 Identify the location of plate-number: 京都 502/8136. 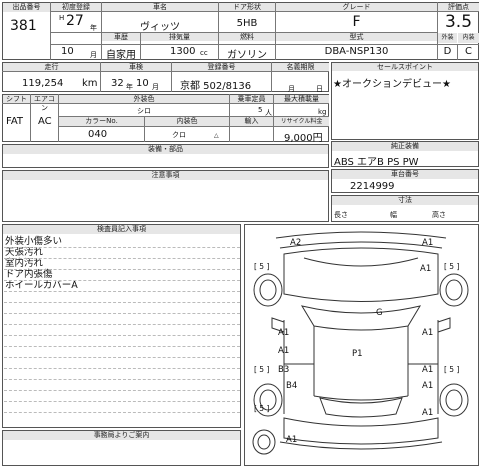
(216, 86).